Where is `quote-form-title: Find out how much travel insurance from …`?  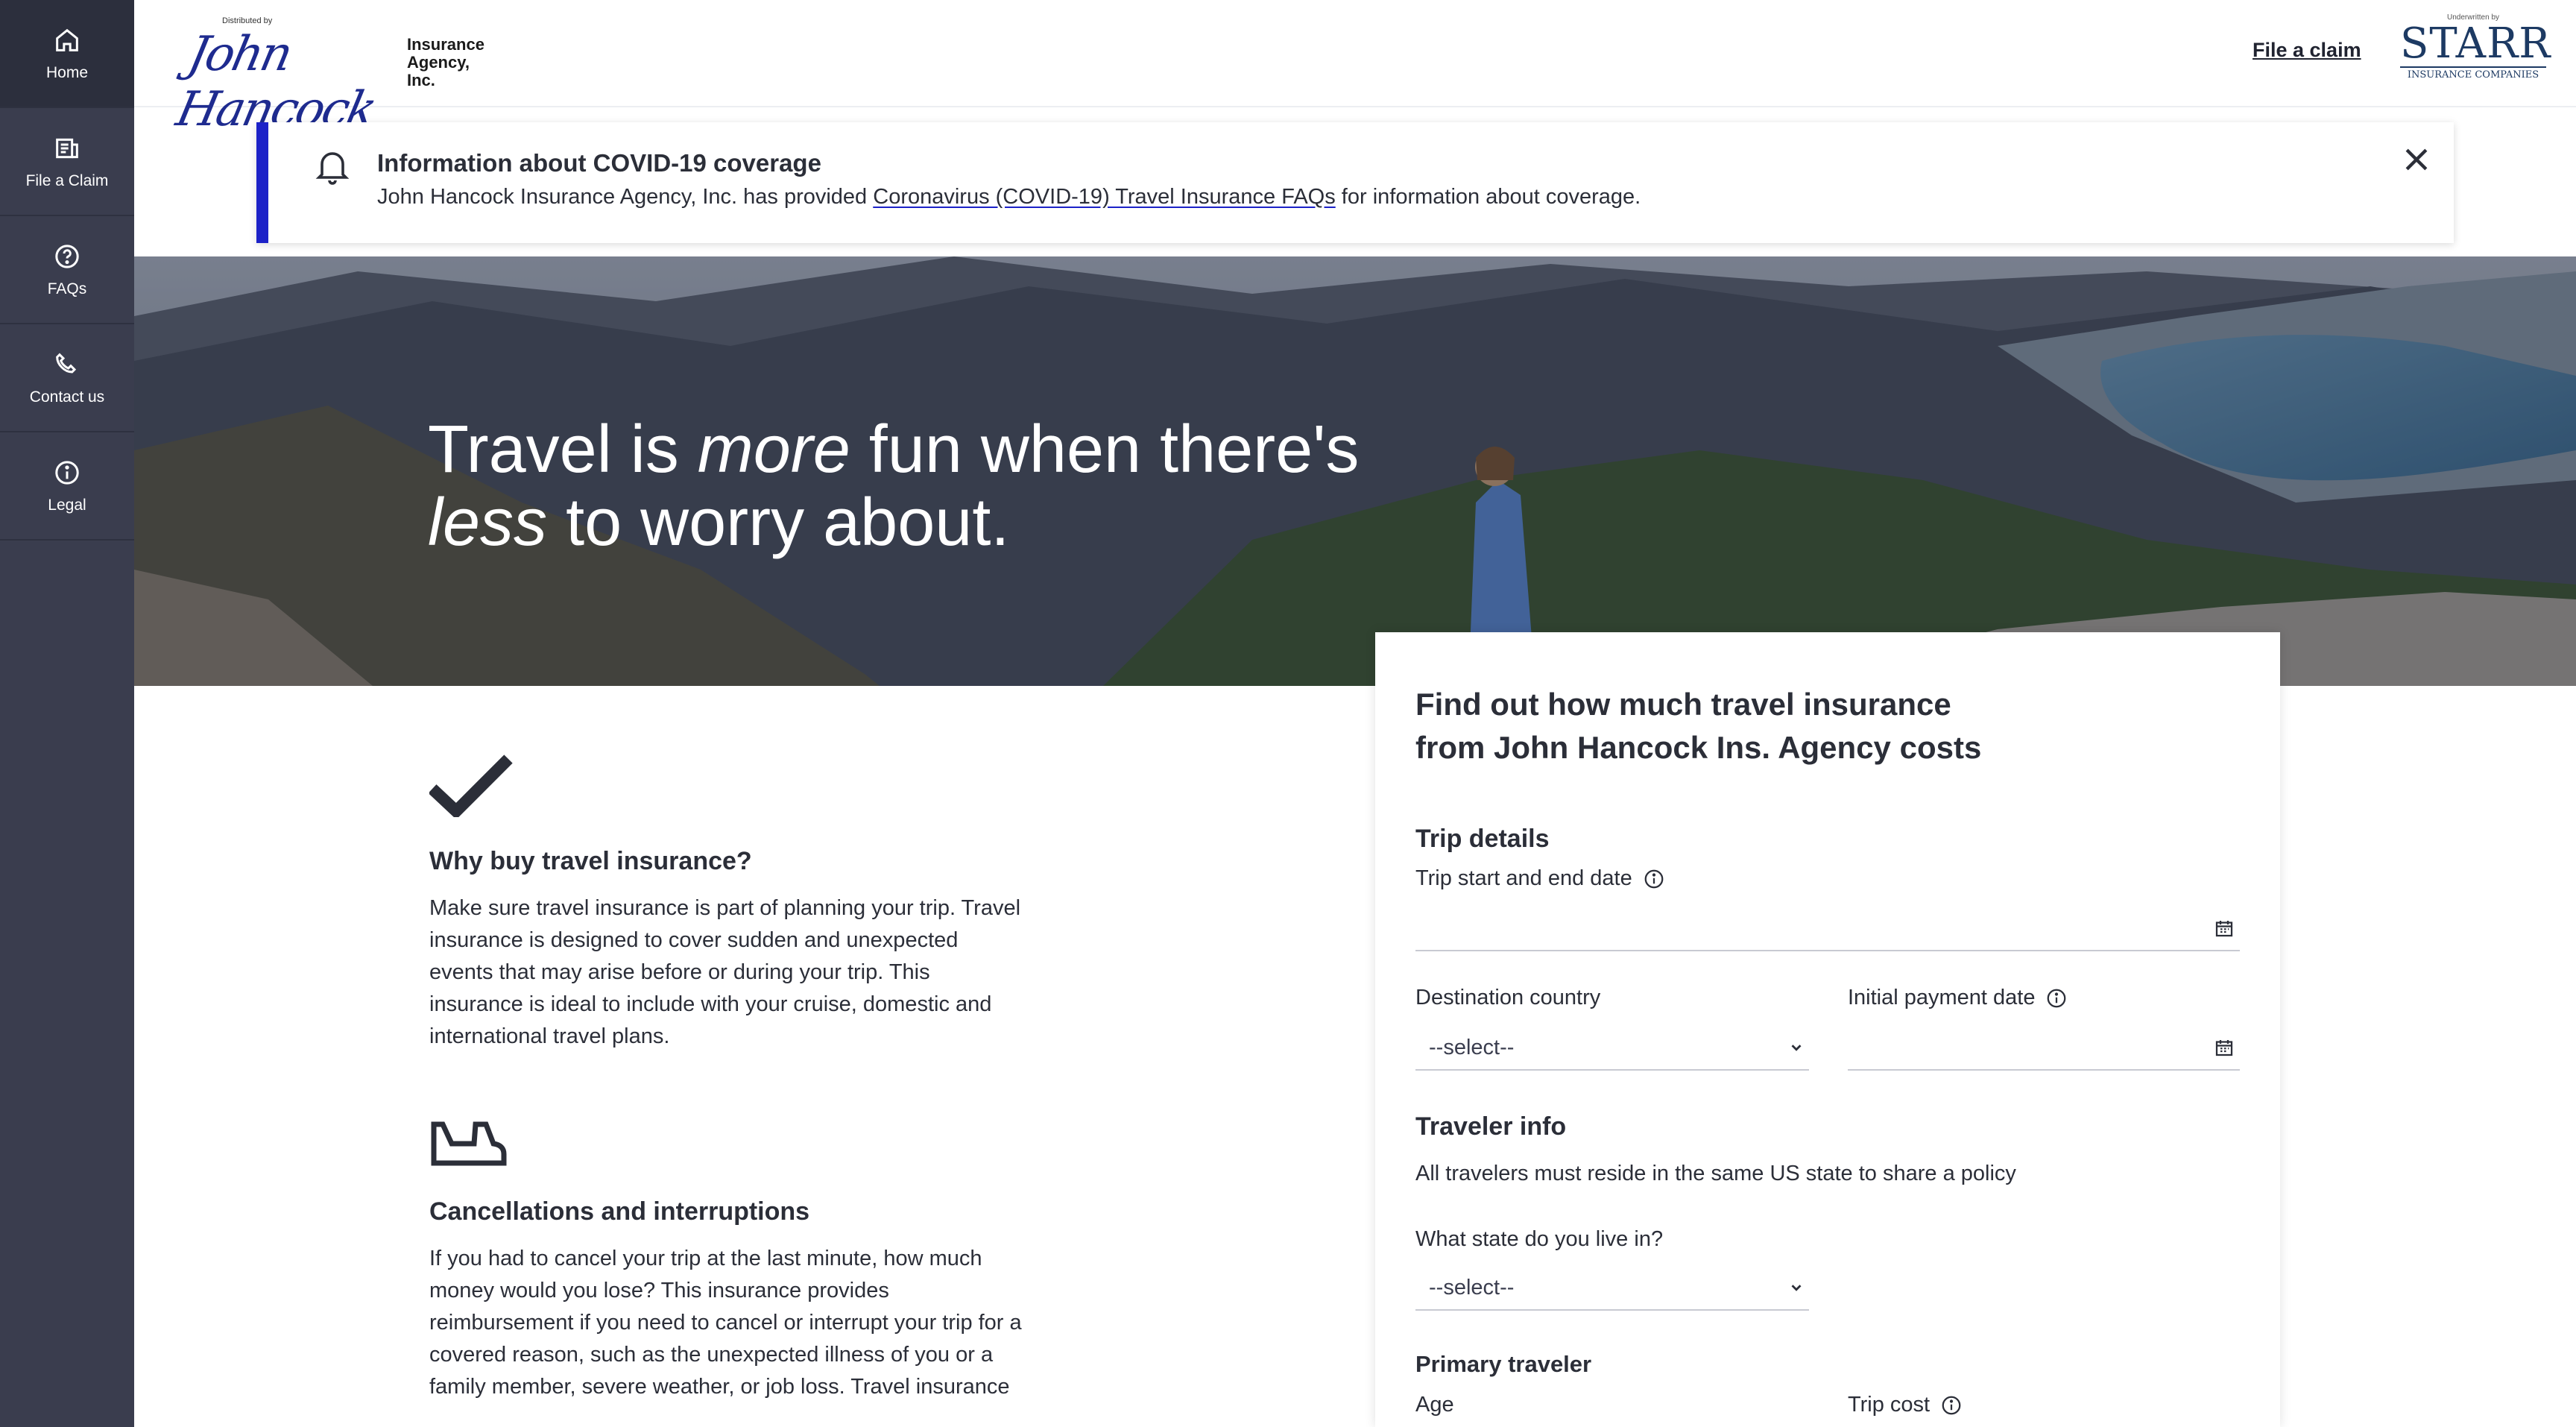
quote-form-title: Find out how much travel insurance from … is located at coordinates (1698, 726).